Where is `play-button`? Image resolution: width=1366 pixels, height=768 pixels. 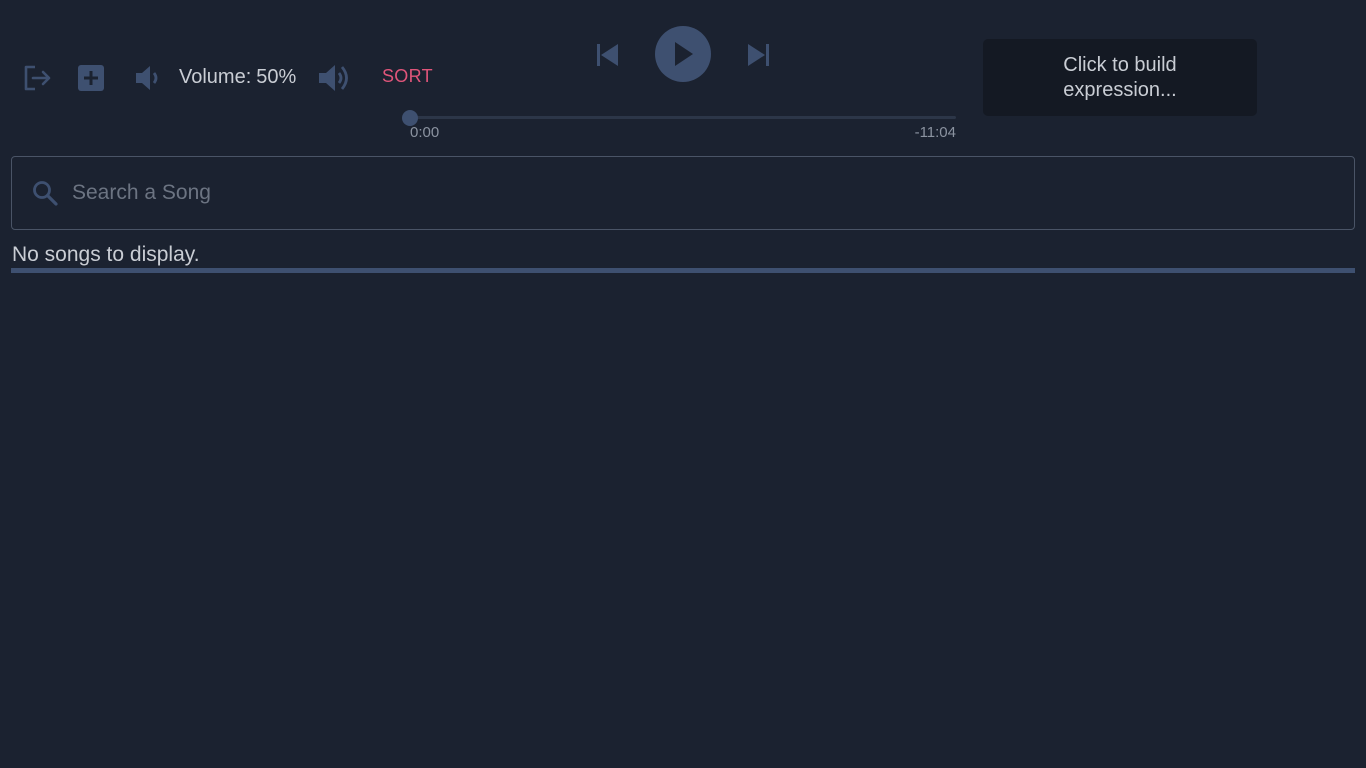 play-button is located at coordinates (683, 54).